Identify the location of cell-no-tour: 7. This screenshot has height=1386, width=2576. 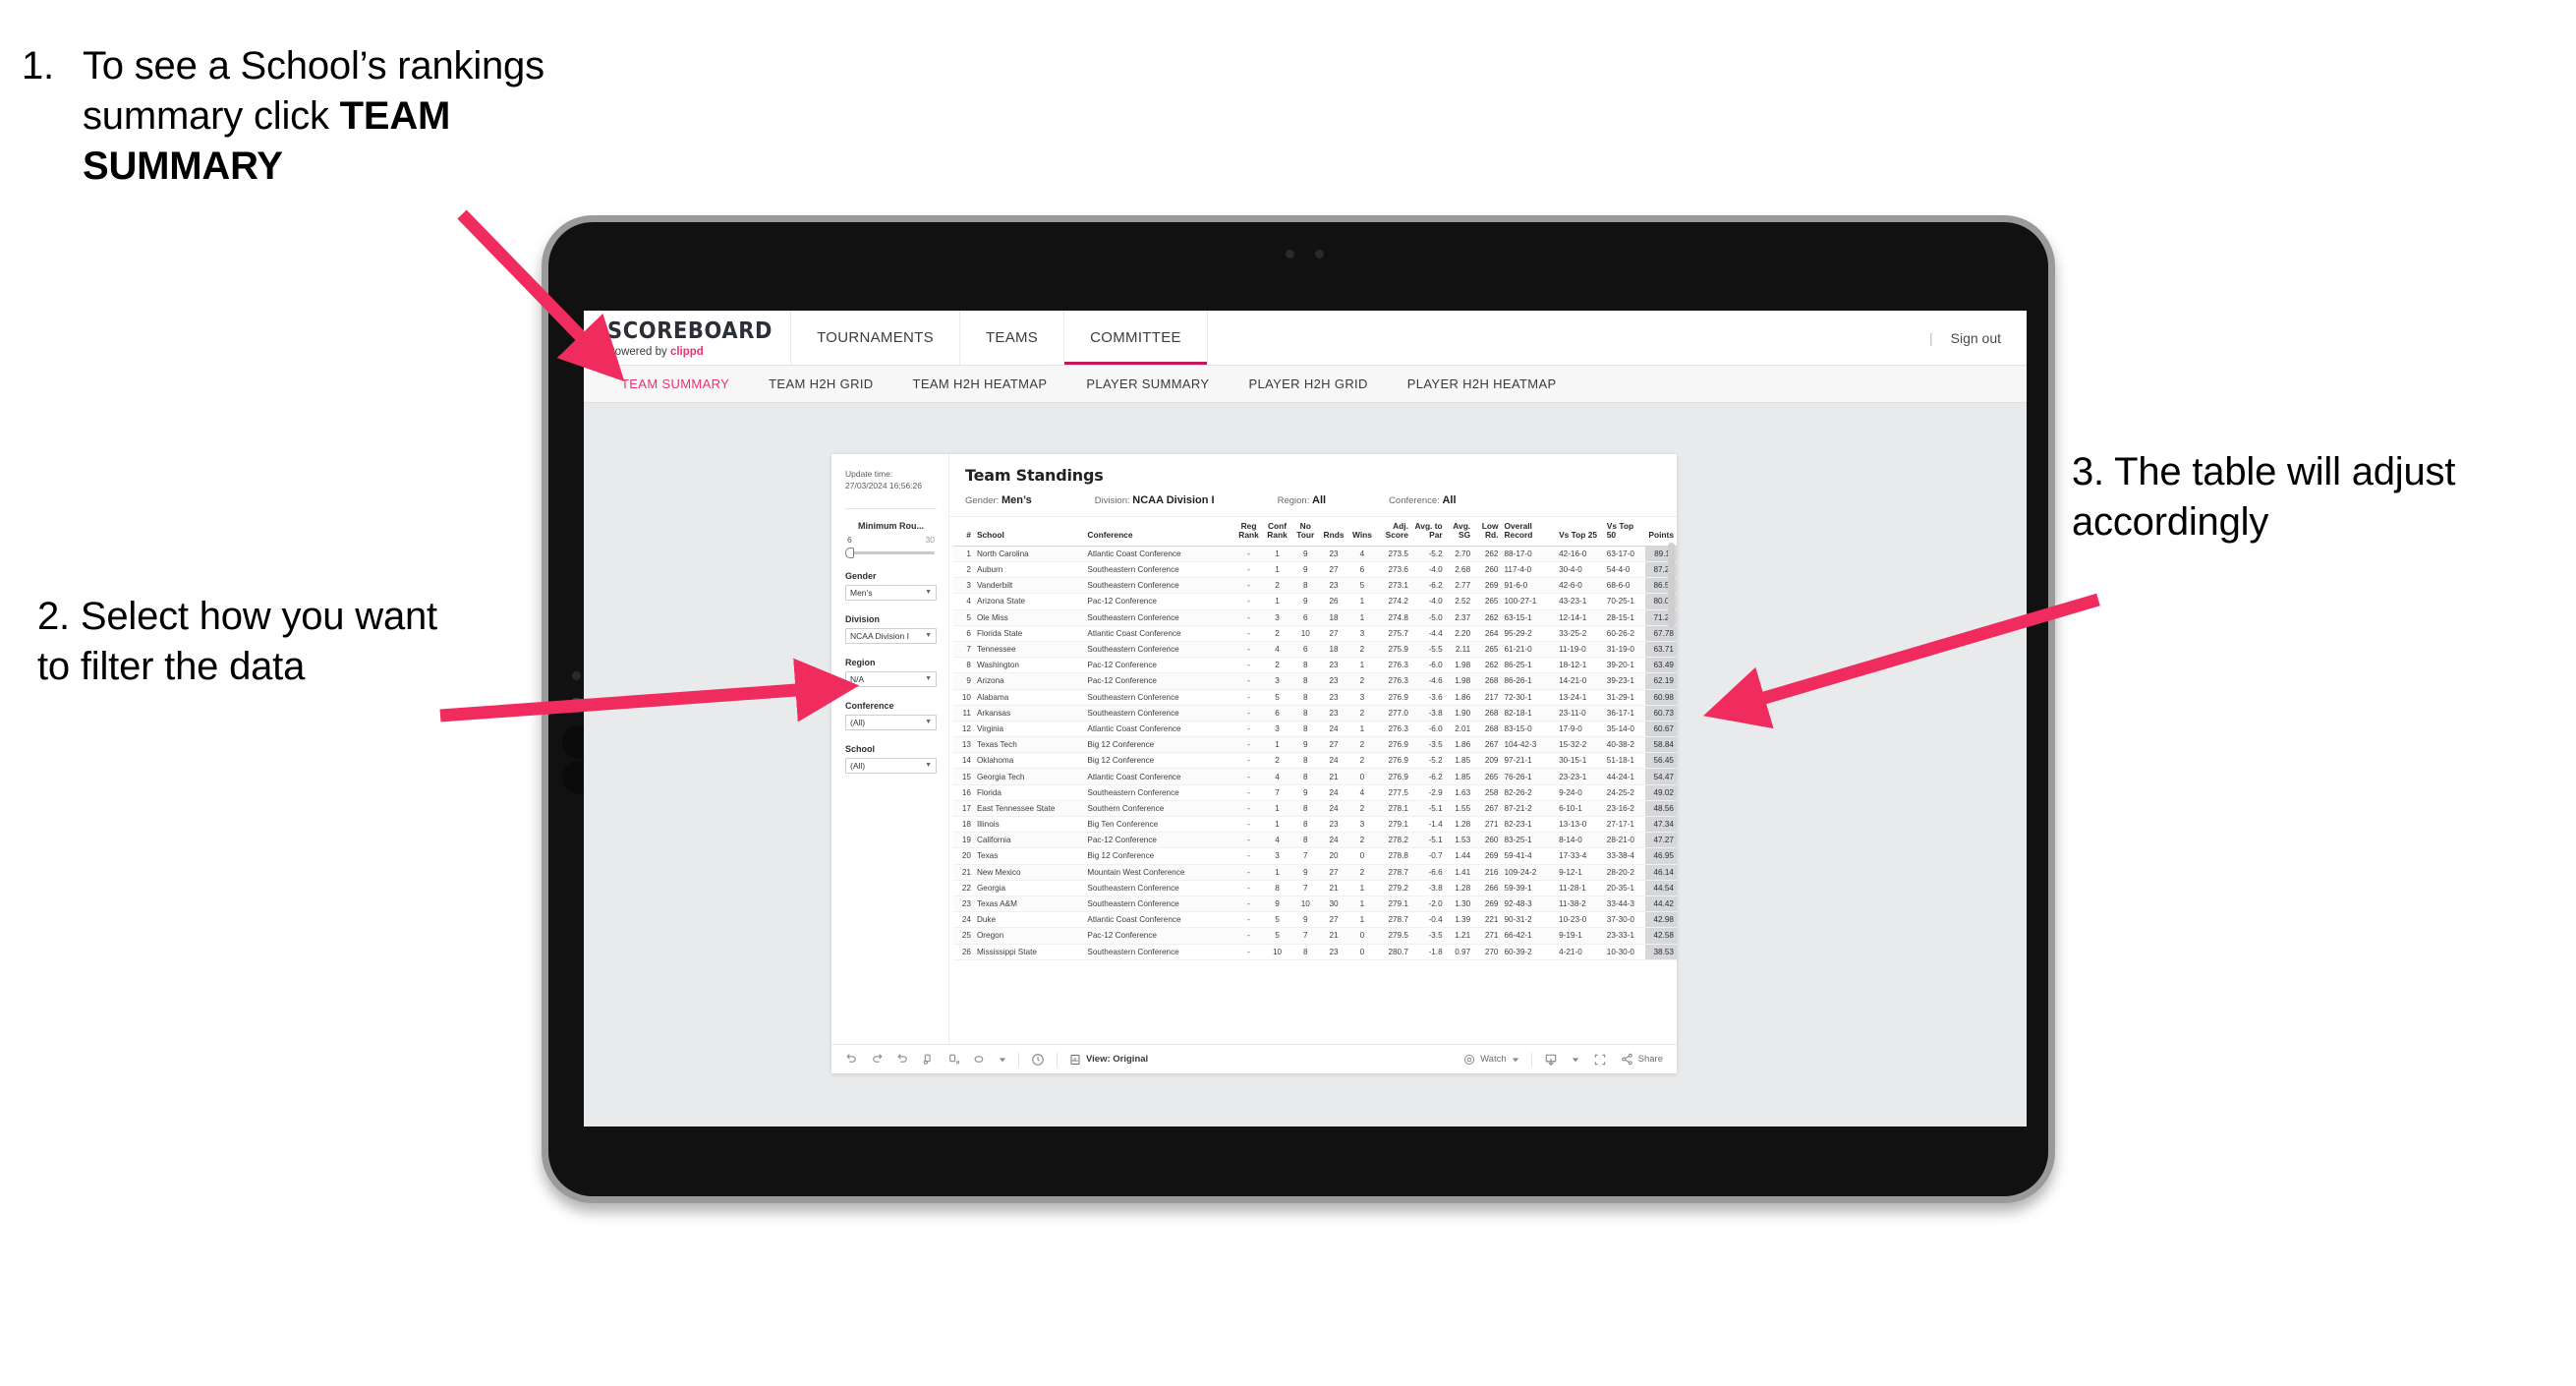
(1305, 856).